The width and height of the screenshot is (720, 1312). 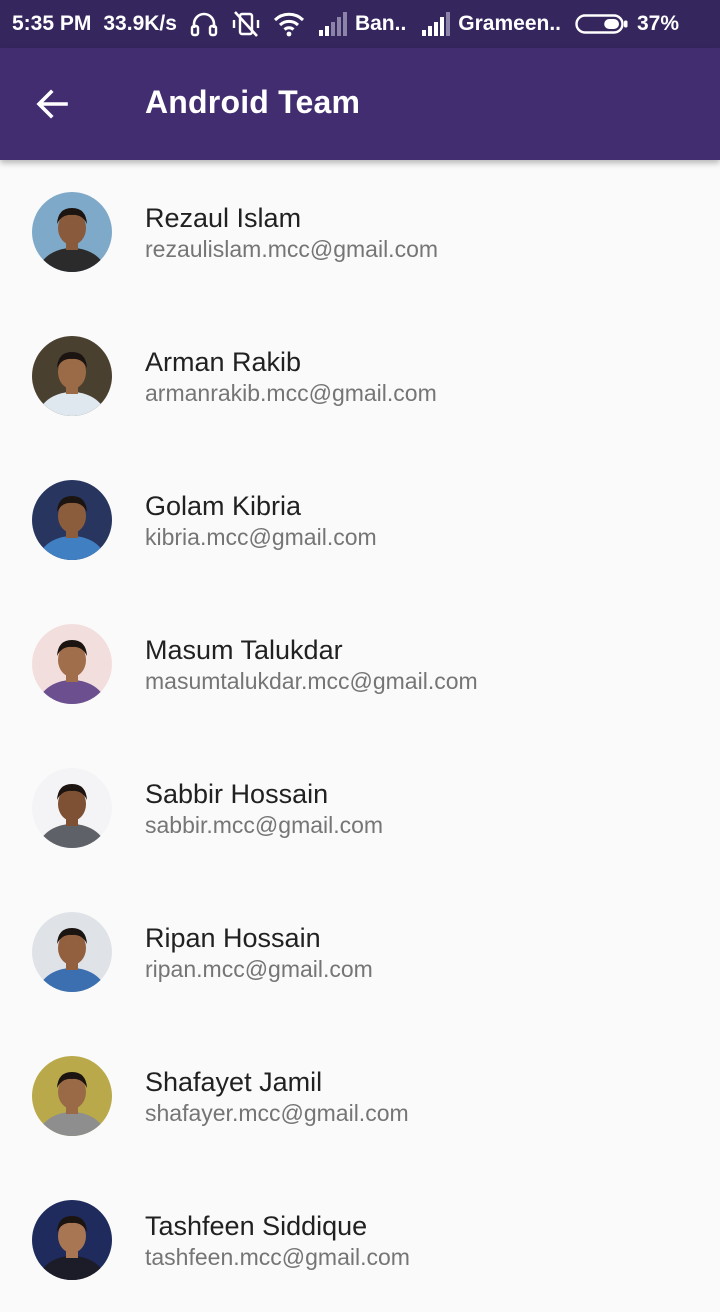 I want to click on wifi-icon, so click(x=289, y=24).